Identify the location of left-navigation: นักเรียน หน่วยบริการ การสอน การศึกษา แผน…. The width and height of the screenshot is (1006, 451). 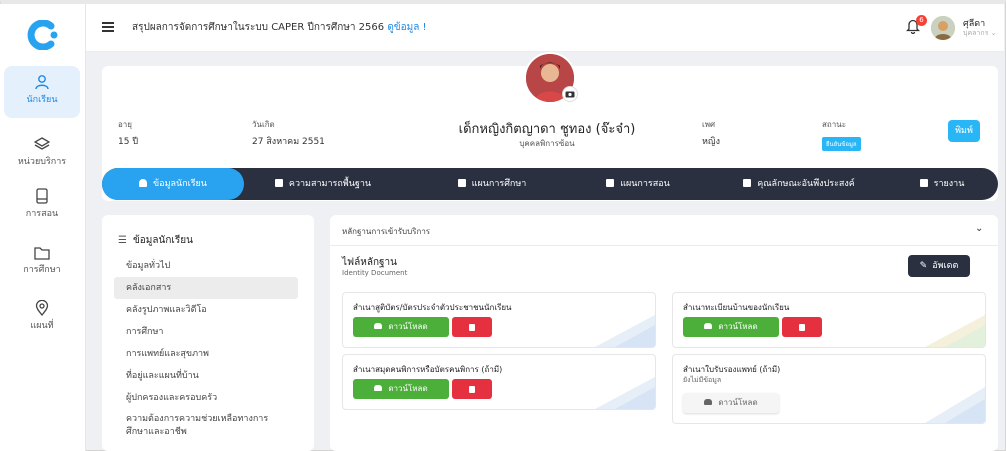
(43, 227).